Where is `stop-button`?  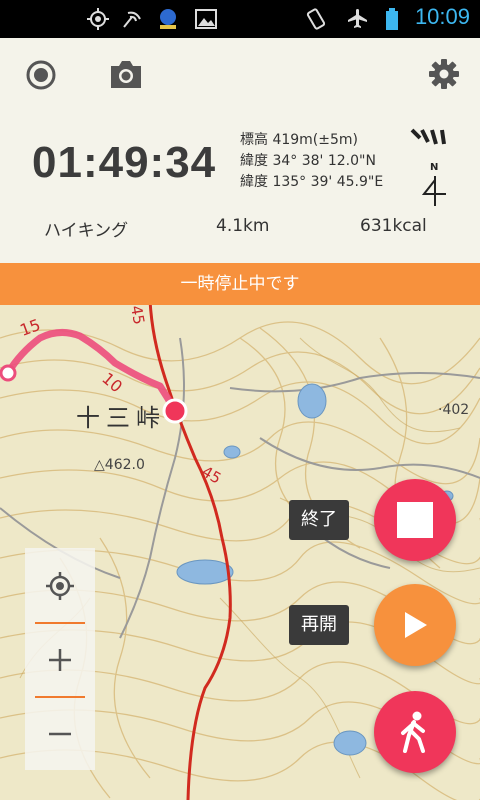 stop-button is located at coordinates (415, 520).